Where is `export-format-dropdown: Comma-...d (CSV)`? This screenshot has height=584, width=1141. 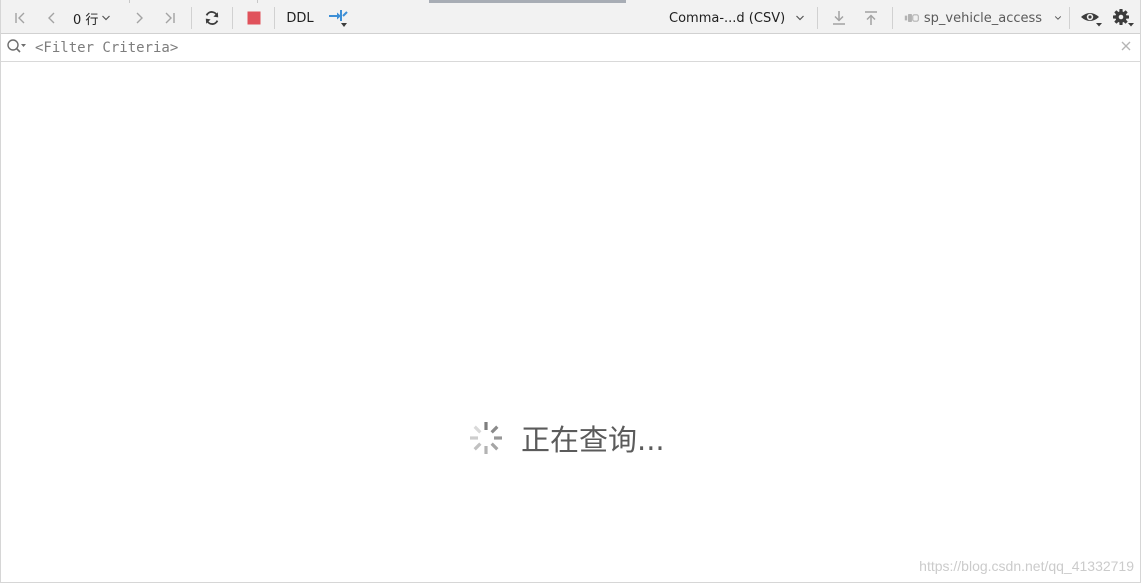
export-format-dropdown: Comma-...d (CSV) is located at coordinates (740, 18).